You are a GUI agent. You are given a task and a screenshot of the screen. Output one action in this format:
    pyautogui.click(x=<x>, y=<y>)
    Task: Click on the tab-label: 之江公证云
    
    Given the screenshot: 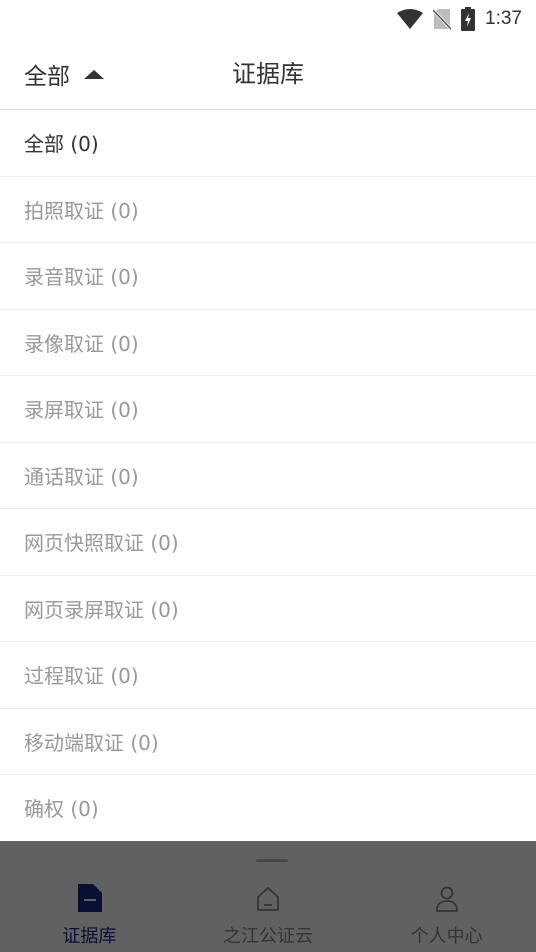 What is the action you would take?
    pyautogui.click(x=268, y=936)
    